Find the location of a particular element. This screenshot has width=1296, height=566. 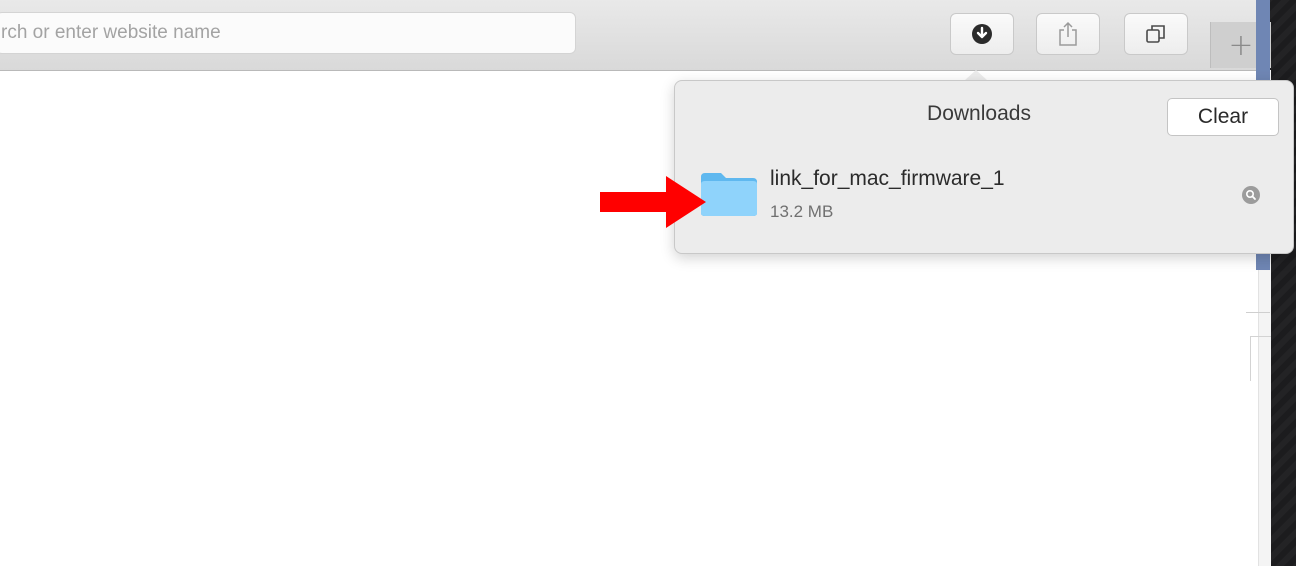

background-window-edge is located at coordinates (1260, 358).